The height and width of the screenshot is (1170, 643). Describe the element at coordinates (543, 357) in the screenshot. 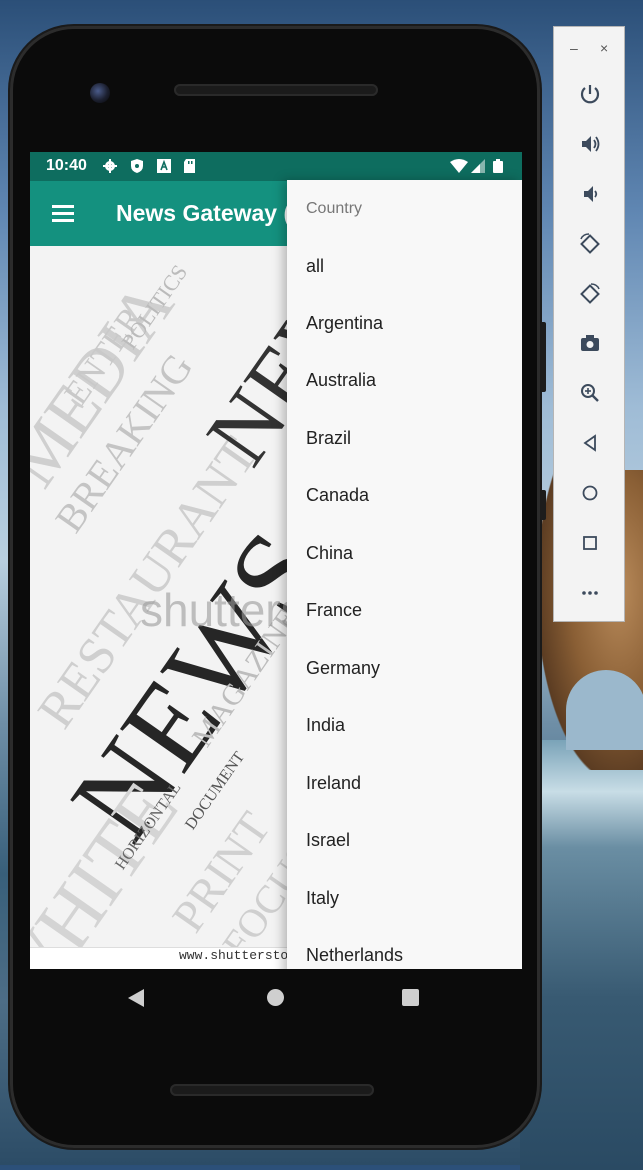

I see `volume-side-button` at that location.